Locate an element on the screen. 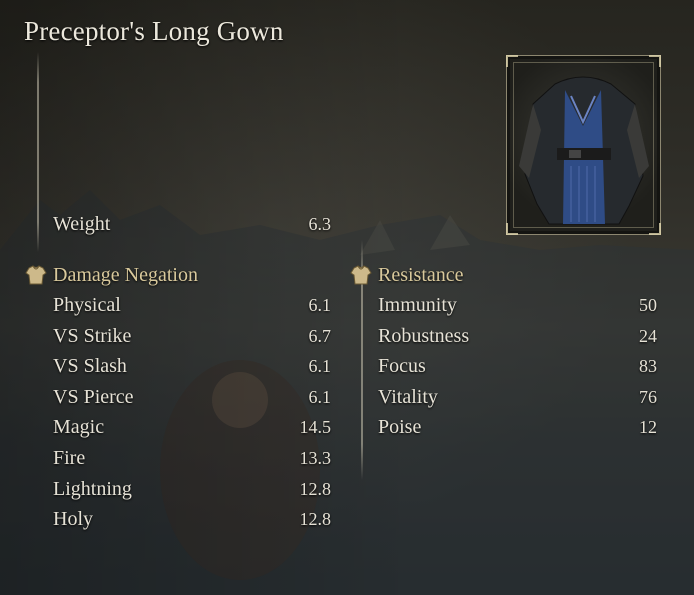 The width and height of the screenshot is (694, 595). resistance-heading: Resistance is located at coordinates (500, 275).